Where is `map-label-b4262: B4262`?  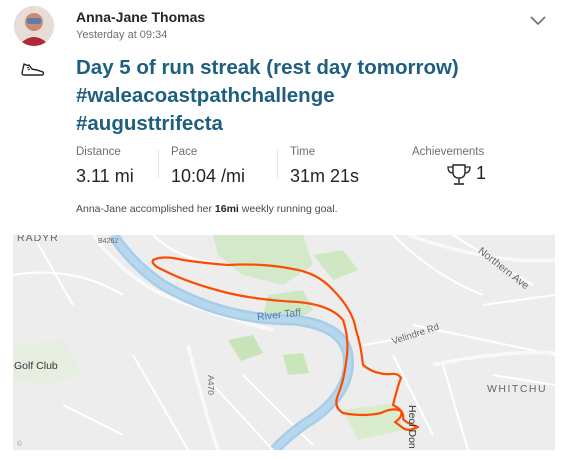 map-label-b4262: B4262 is located at coordinates (108, 241).